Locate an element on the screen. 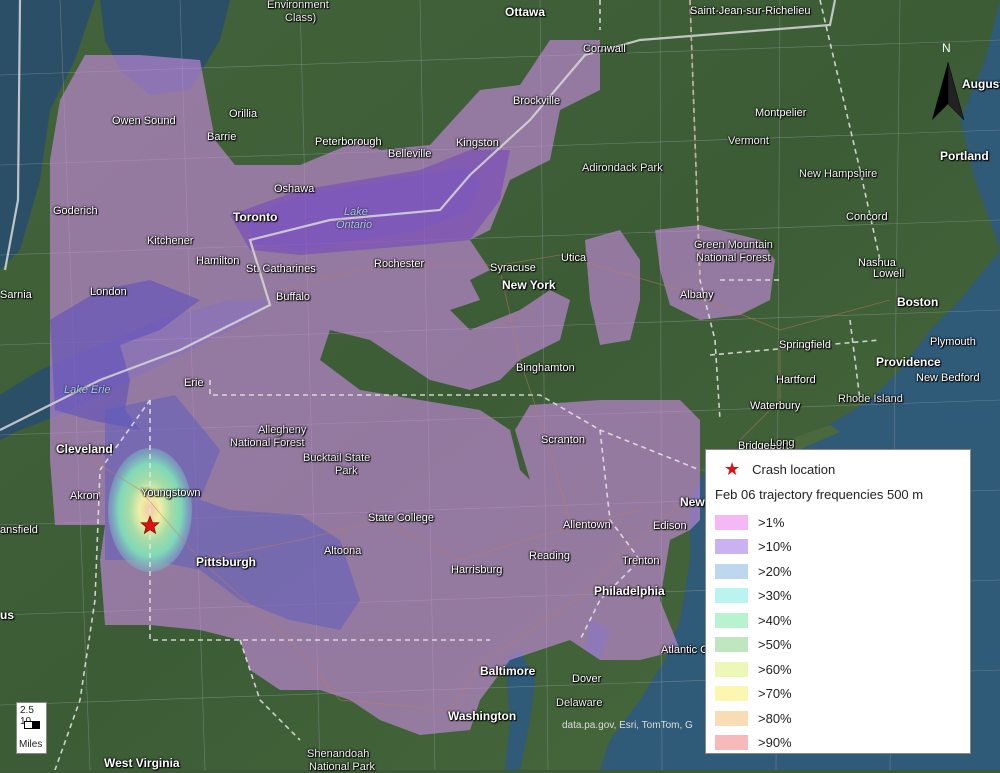 The width and height of the screenshot is (1000, 773). map-label: Hamilton is located at coordinates (218, 261).